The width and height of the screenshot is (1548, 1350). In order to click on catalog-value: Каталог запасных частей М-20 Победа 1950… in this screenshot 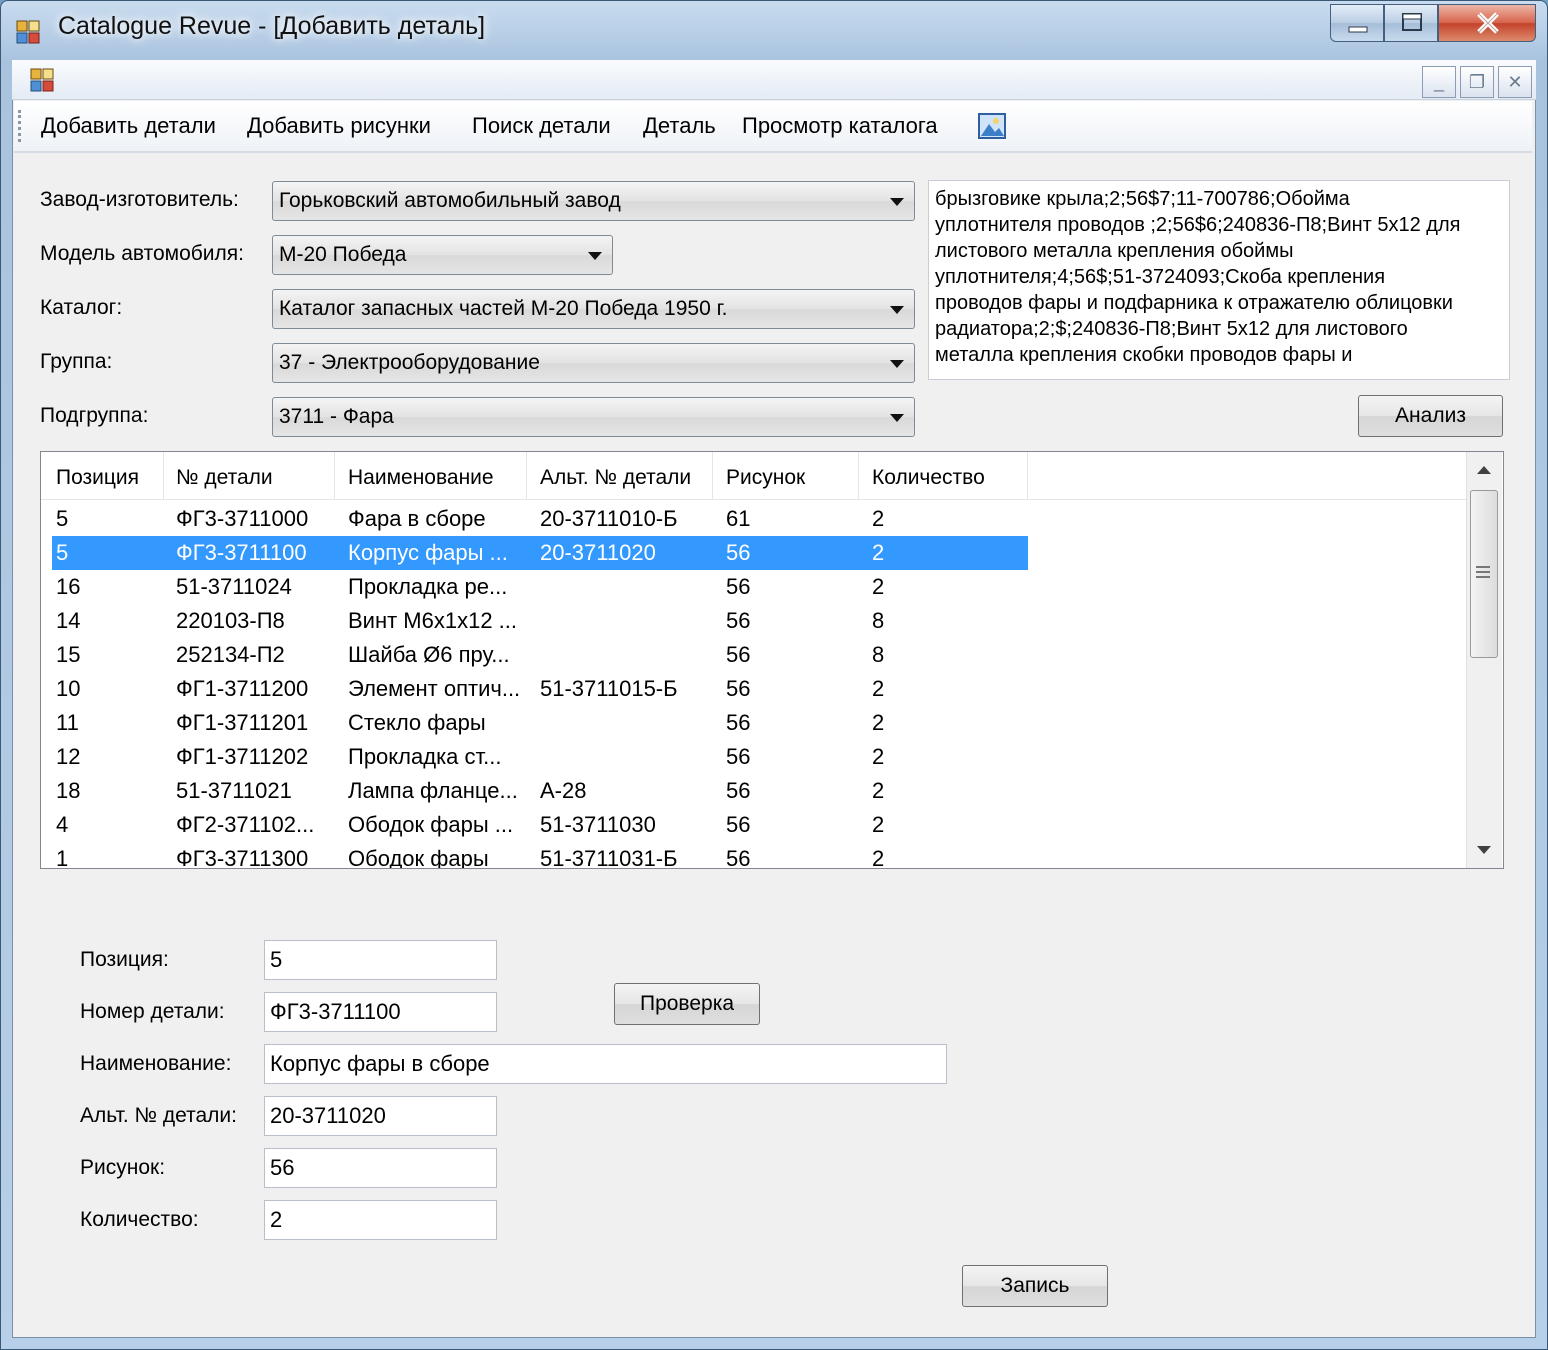, I will do `click(503, 308)`.